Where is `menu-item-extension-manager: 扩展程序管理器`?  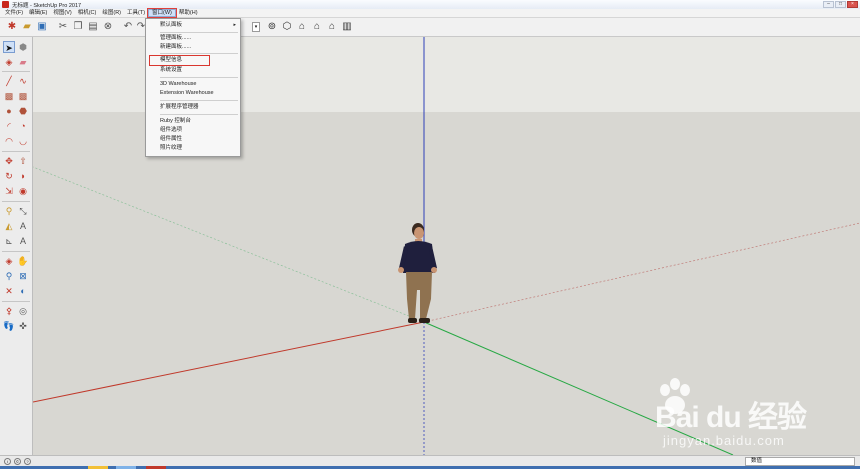 menu-item-extension-manager: 扩展程序管理器 is located at coordinates (193, 107).